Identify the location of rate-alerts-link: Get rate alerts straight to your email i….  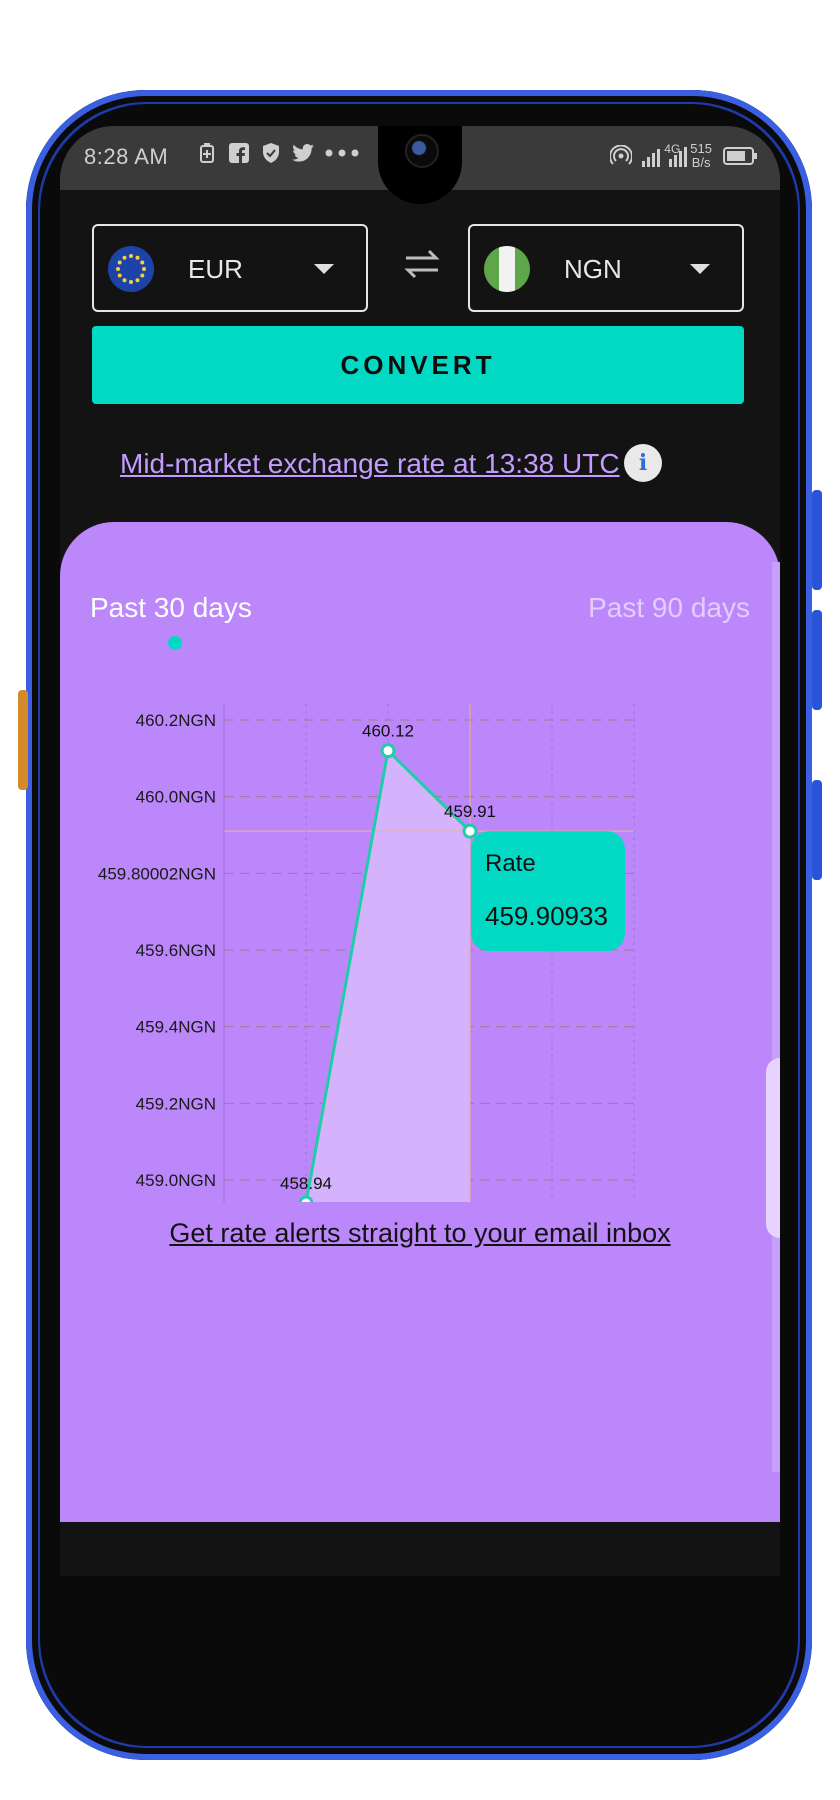
(420, 1233).